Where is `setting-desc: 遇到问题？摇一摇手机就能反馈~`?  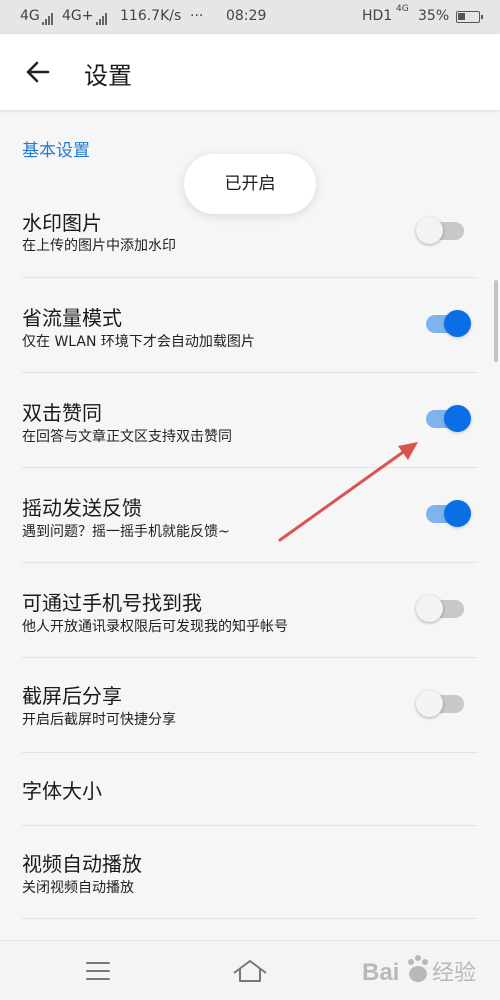 setting-desc: 遇到问题？摇一摇手机就能反馈~ is located at coordinates (126, 532).